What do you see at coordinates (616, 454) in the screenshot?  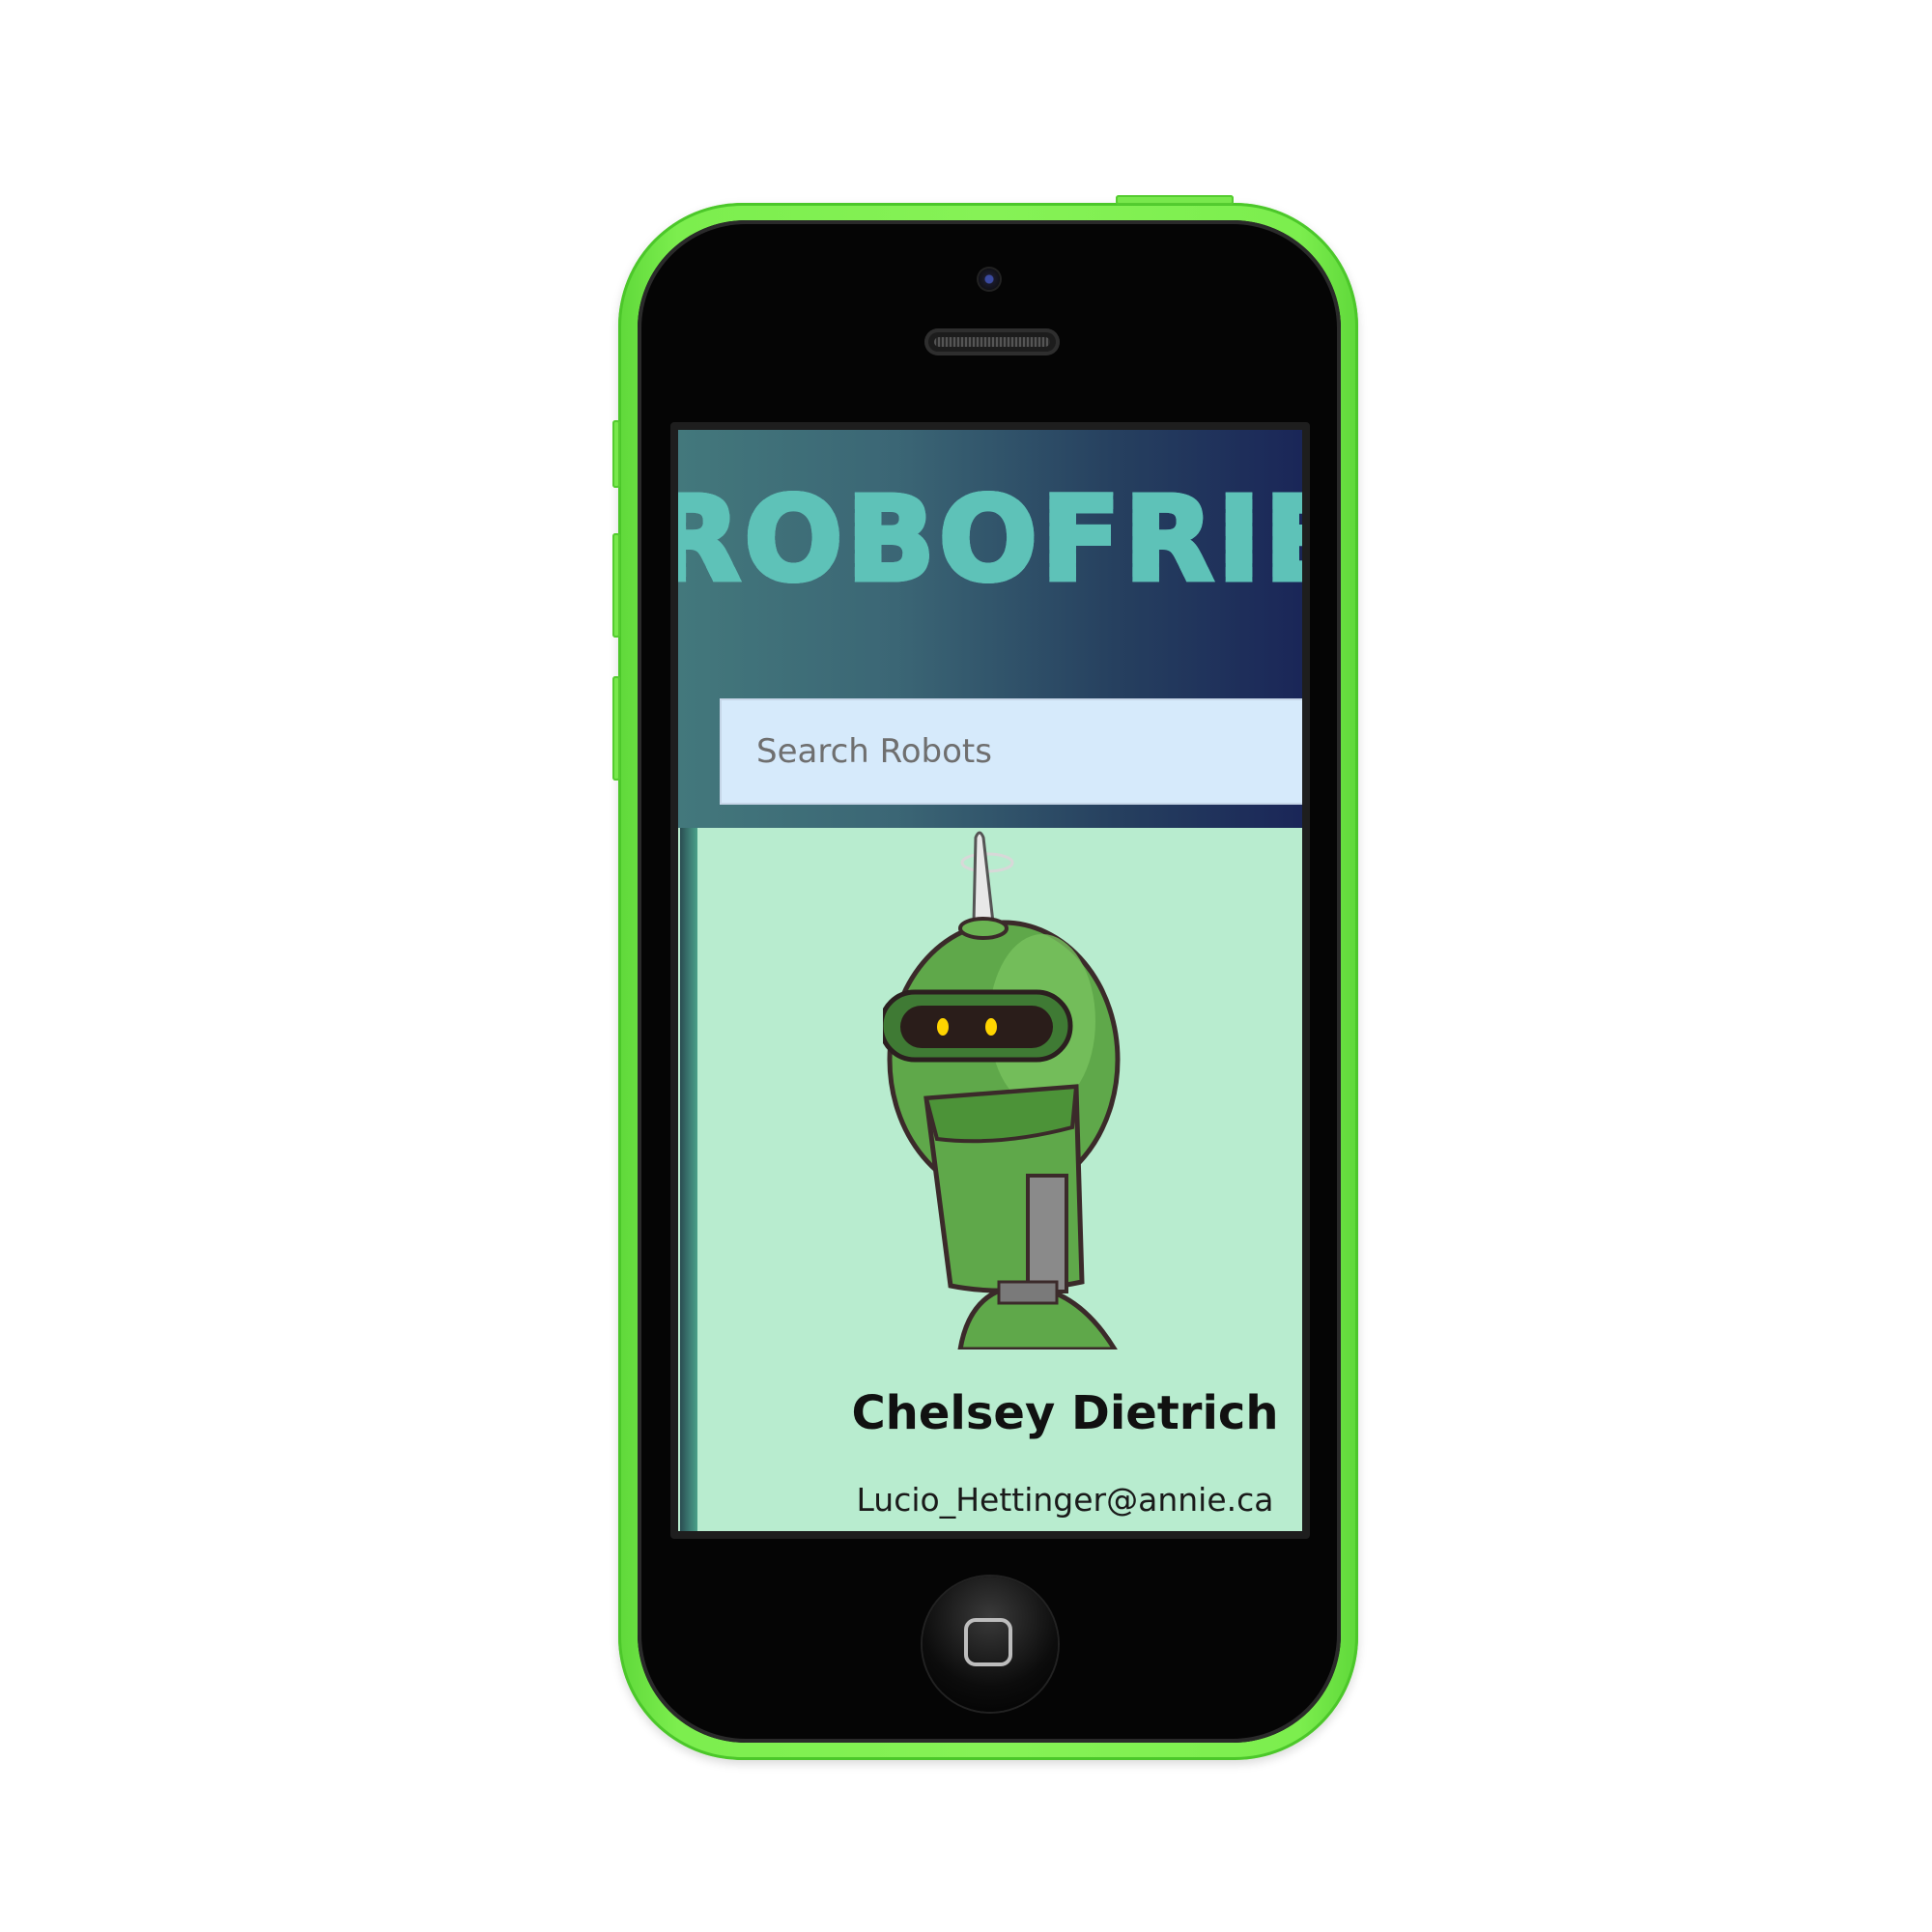 I see `mute-switch` at bounding box center [616, 454].